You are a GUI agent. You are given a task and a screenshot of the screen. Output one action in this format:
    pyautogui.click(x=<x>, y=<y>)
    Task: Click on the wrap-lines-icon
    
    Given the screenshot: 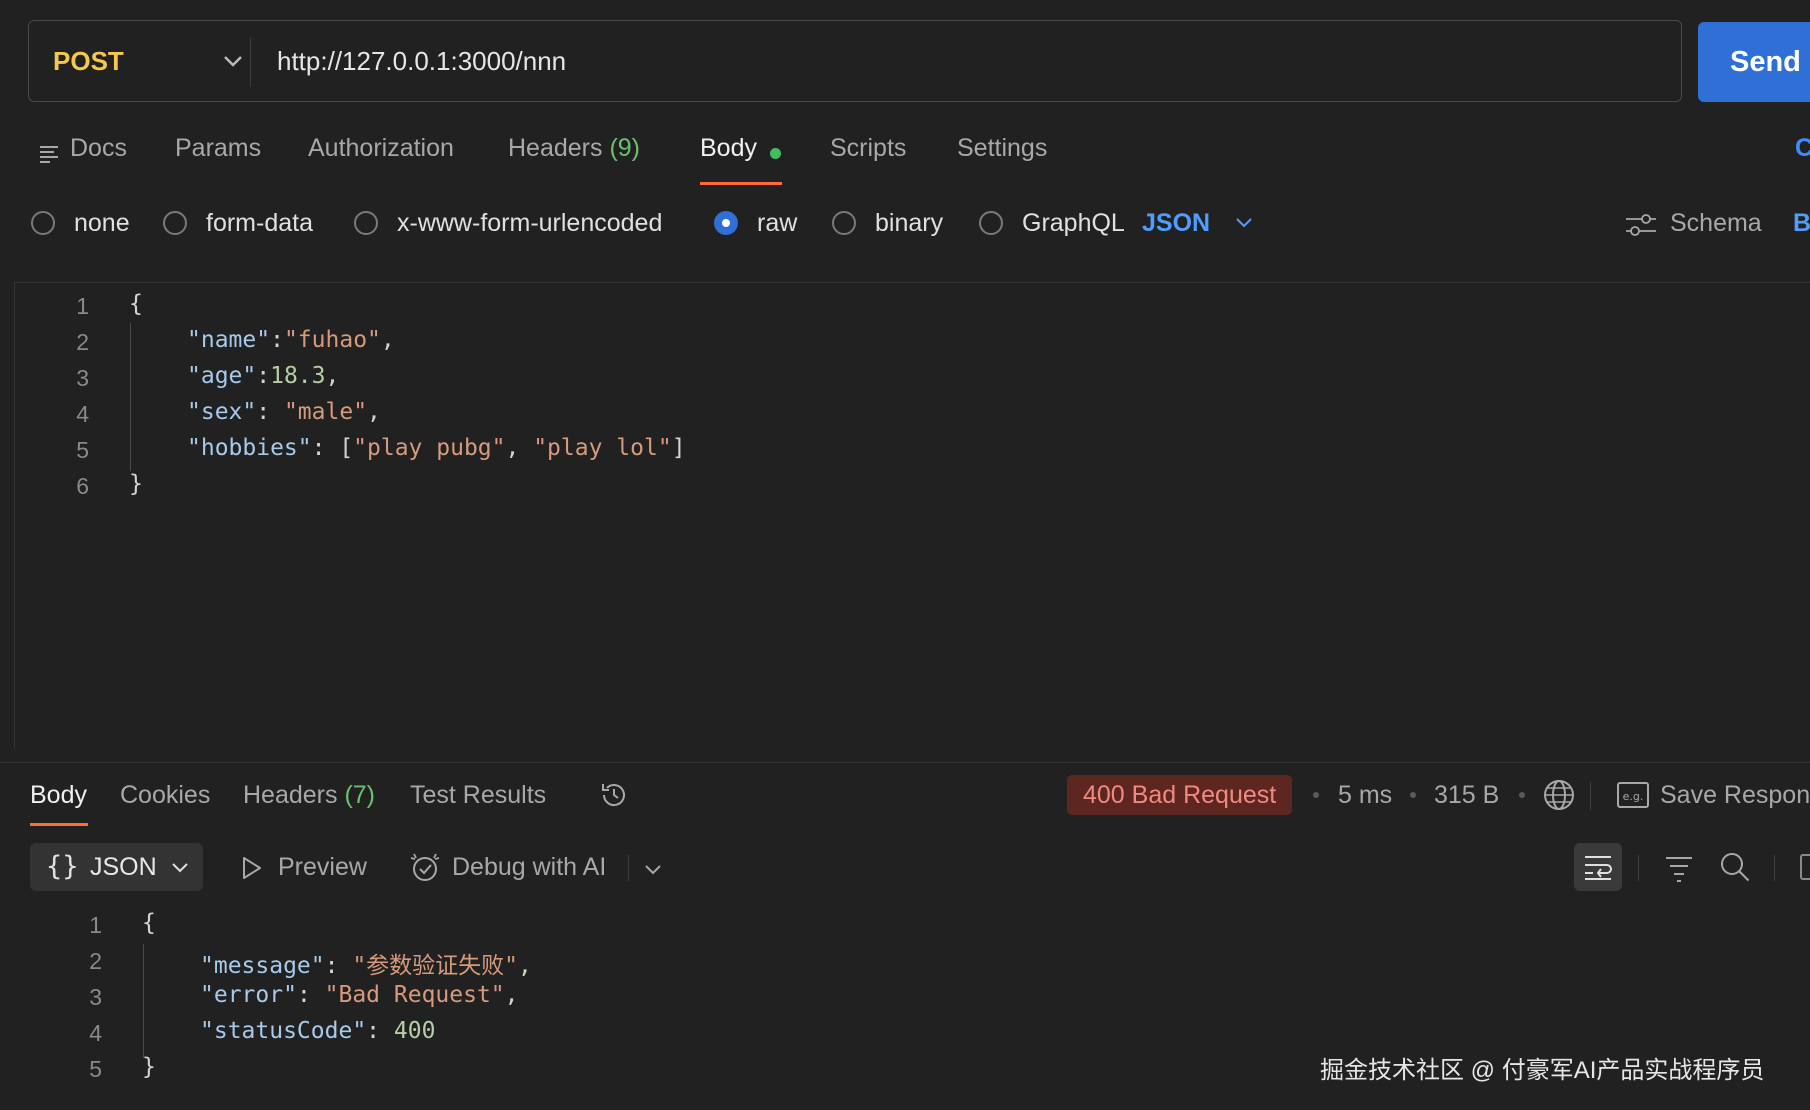 What is the action you would take?
    pyautogui.click(x=1598, y=868)
    